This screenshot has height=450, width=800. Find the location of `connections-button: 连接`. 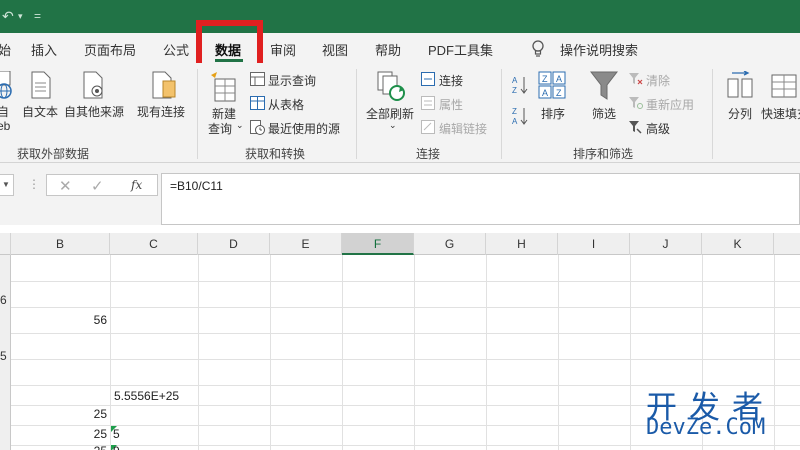

connections-button: 连接 is located at coordinates (451, 80).